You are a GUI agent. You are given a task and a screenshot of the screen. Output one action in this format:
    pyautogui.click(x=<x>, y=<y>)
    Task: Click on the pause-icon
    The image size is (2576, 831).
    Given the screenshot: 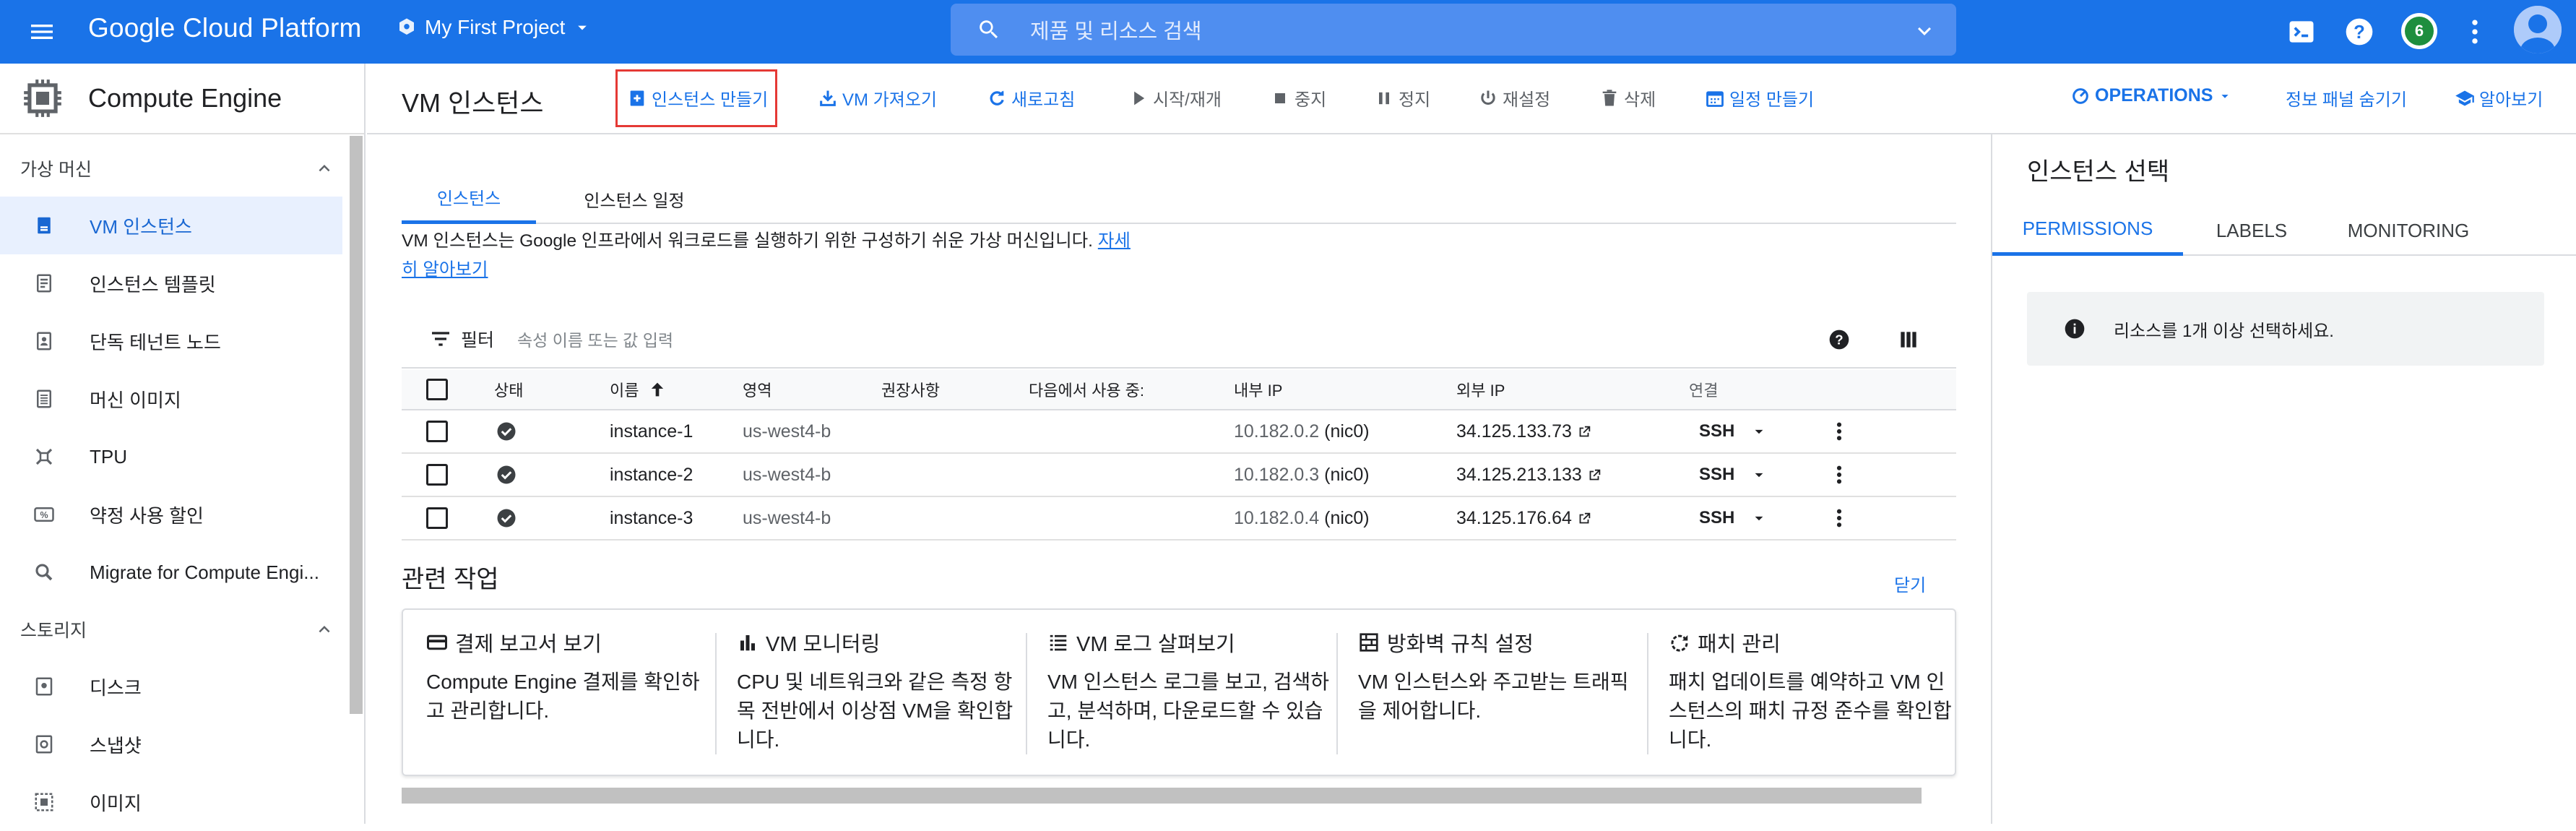 What is the action you would take?
    pyautogui.click(x=1384, y=98)
    